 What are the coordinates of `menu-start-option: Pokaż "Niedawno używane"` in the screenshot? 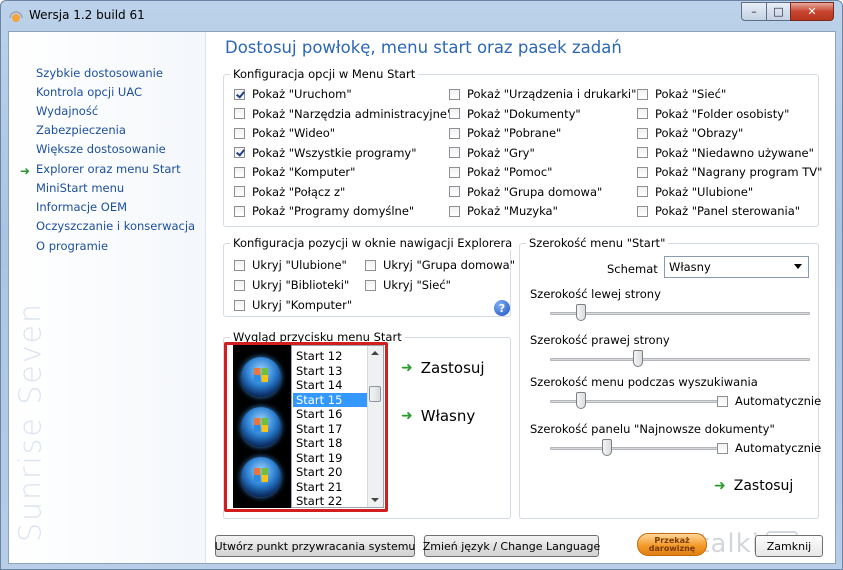 It's located at (725, 153).